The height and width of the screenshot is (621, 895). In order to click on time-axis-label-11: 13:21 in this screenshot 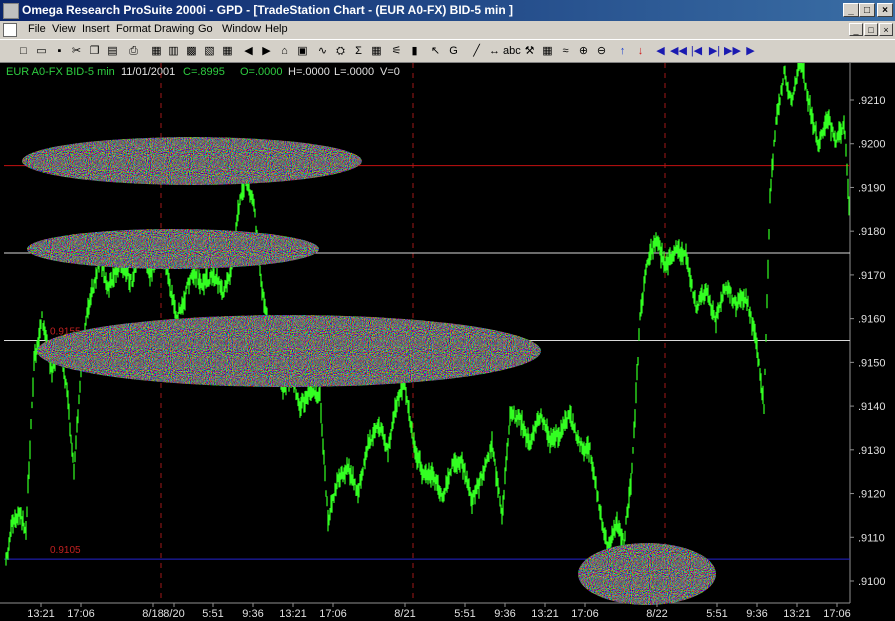, I will do `click(545, 614)`.